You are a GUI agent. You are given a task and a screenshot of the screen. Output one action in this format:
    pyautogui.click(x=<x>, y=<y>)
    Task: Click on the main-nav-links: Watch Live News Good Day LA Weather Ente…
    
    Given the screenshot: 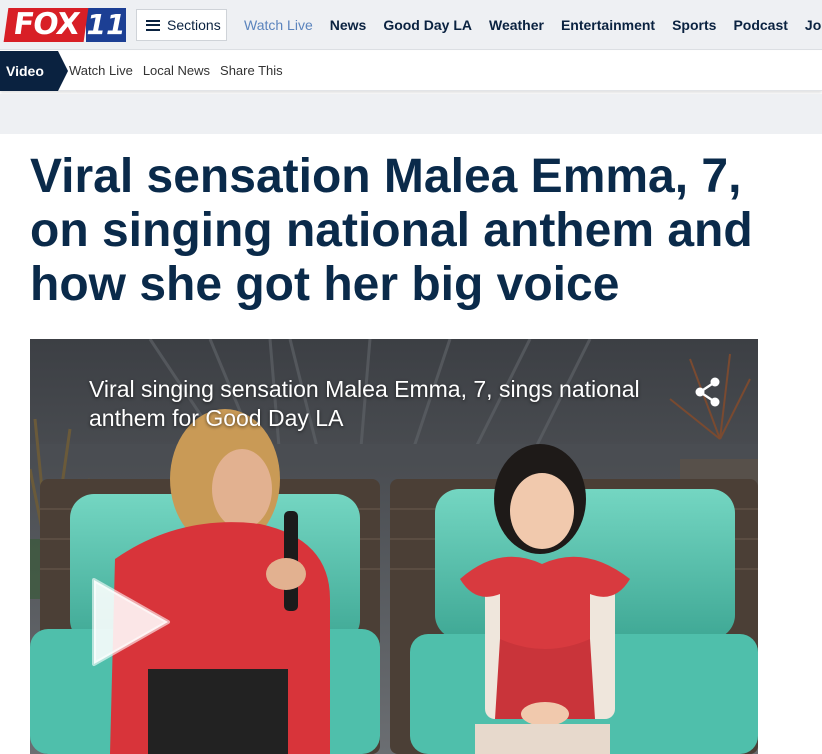 What is the action you would take?
    pyautogui.click(x=533, y=24)
    